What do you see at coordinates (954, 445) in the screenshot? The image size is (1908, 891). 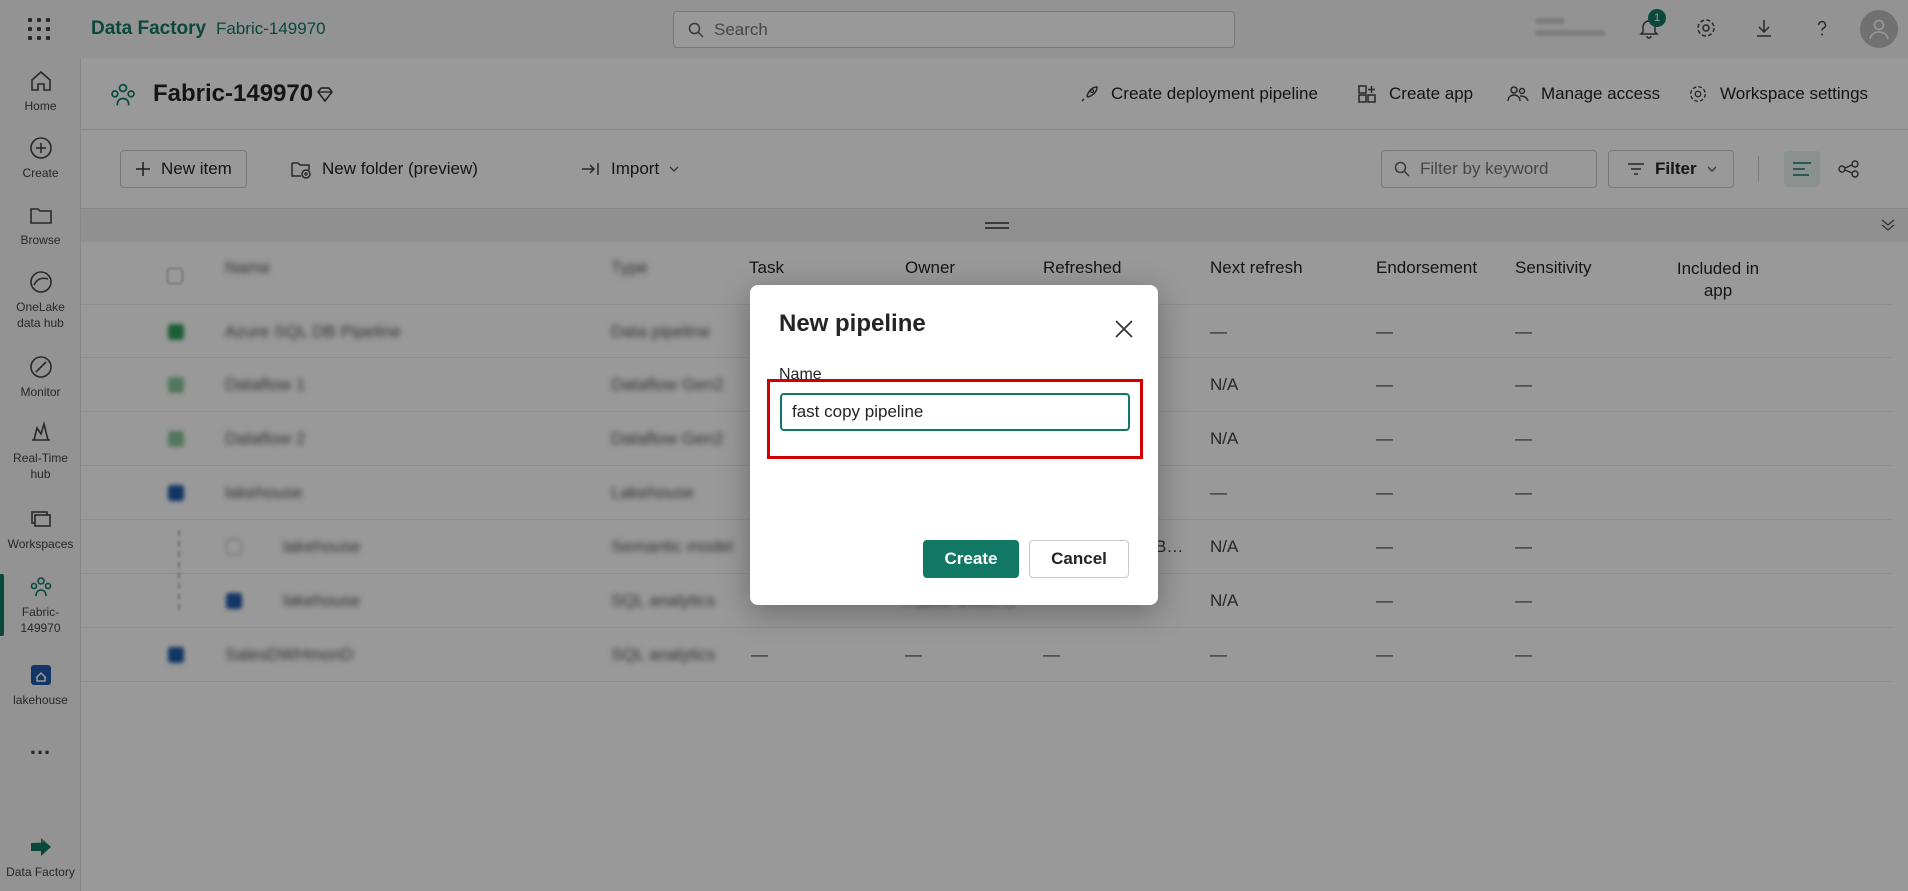 I see `new-pipeline-dialog: New pipeline Name Create Cancel` at bounding box center [954, 445].